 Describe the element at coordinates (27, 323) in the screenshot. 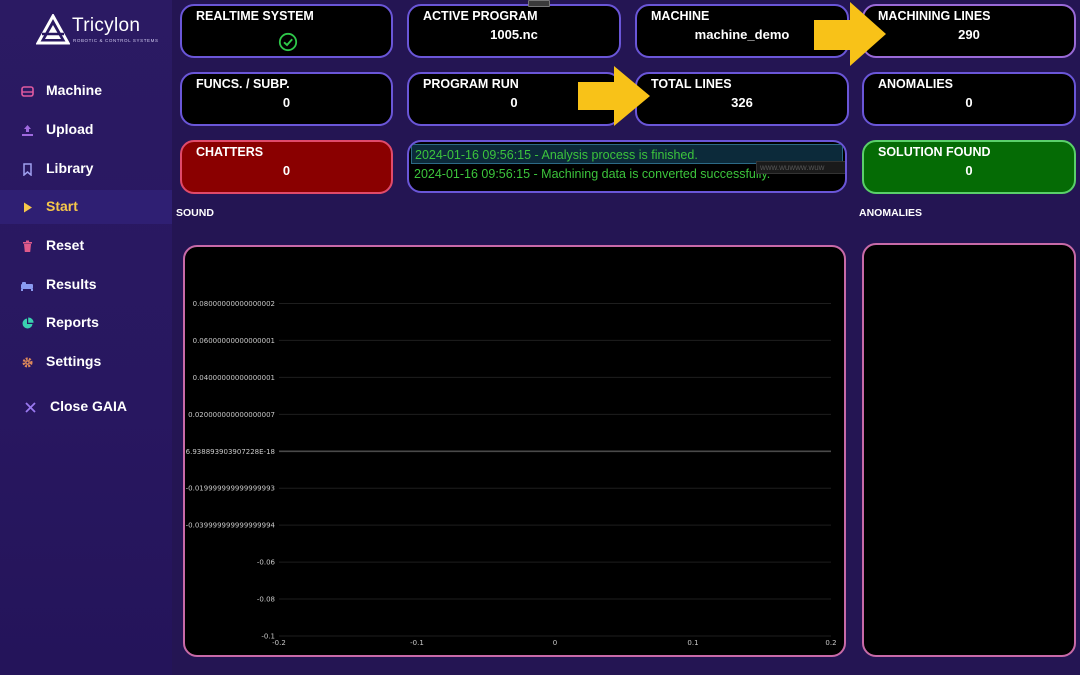

I see `pie-chart-icon` at that location.